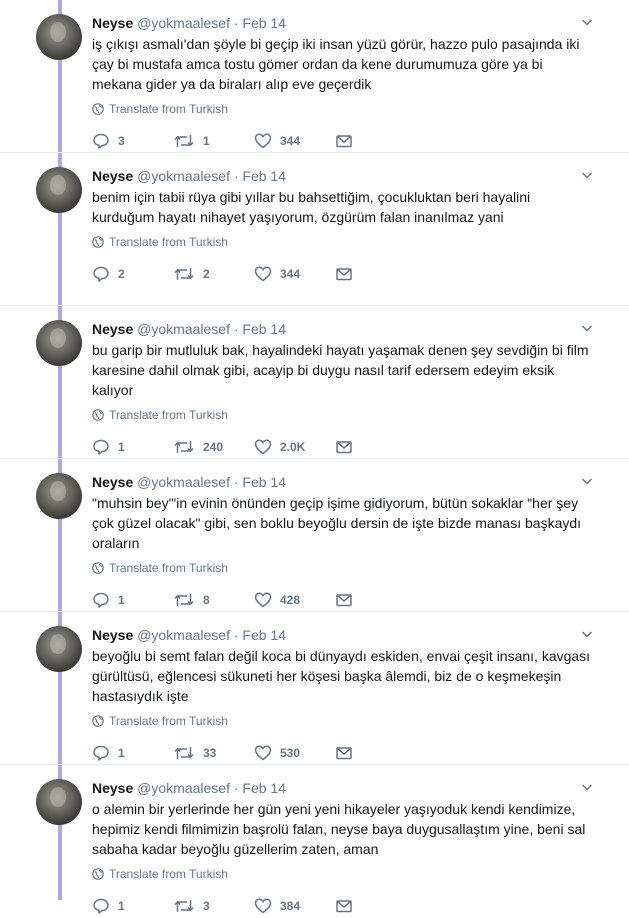 Image resolution: width=629 pixels, height=918 pixels. What do you see at coordinates (290, 753) in the screenshot?
I see `like-count: 530` at bounding box center [290, 753].